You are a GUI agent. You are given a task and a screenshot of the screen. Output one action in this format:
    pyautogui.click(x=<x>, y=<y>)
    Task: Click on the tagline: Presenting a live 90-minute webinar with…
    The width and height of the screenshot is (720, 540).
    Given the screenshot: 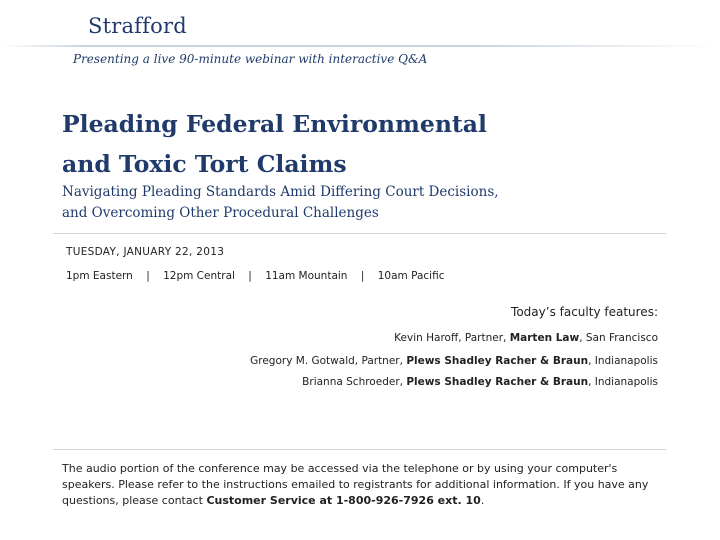 What is the action you would take?
    pyautogui.click(x=250, y=59)
    